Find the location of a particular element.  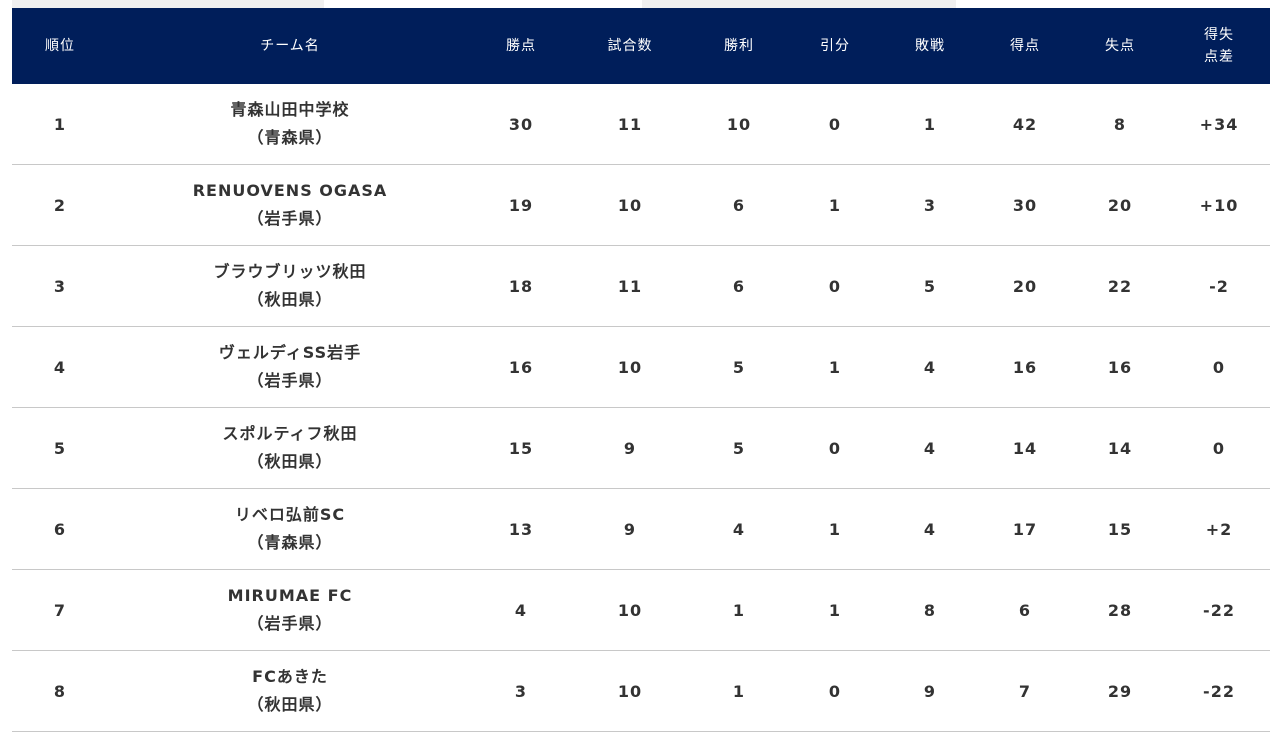

won-cell: 10 is located at coordinates (739, 124).